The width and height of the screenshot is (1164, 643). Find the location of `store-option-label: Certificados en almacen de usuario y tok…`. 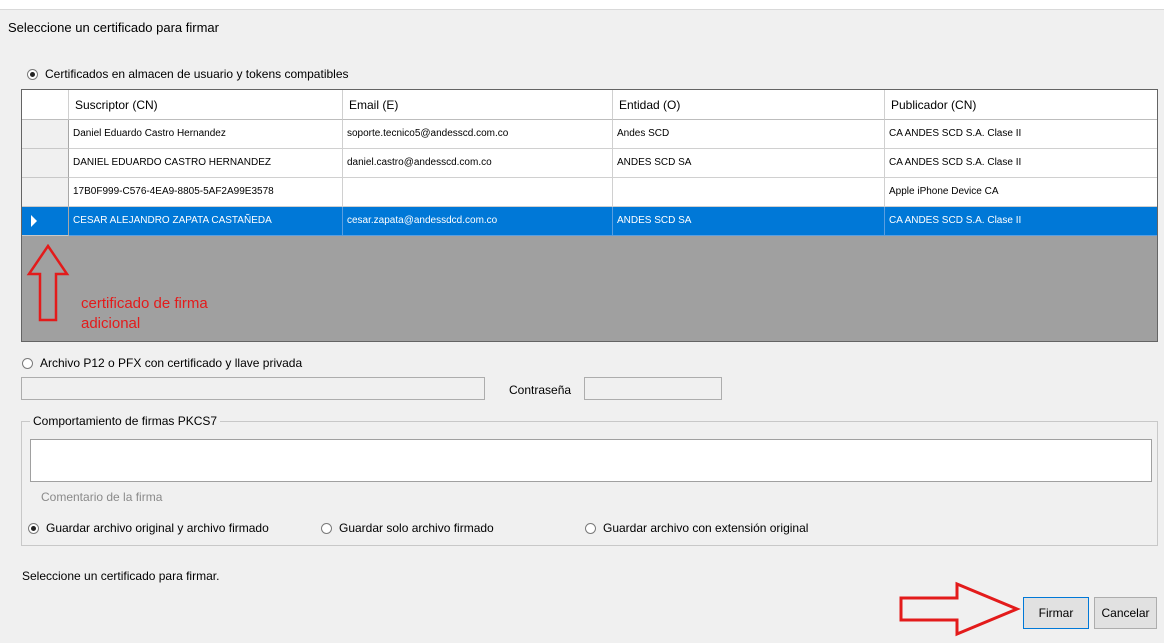

store-option-label: Certificados en almacen de usuario y tok… is located at coordinates (197, 74).